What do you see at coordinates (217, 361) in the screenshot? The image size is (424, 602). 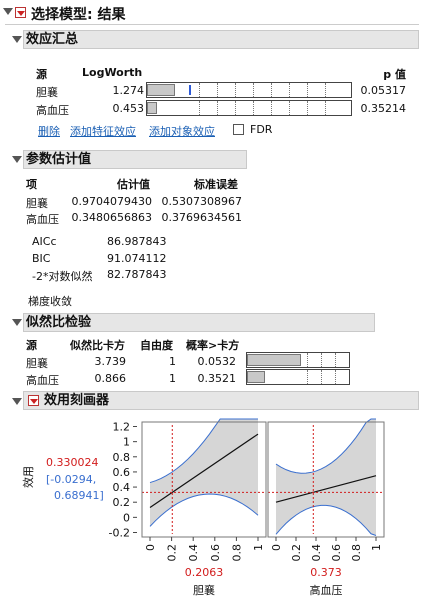 I see `prob-value: 0.0532` at bounding box center [217, 361].